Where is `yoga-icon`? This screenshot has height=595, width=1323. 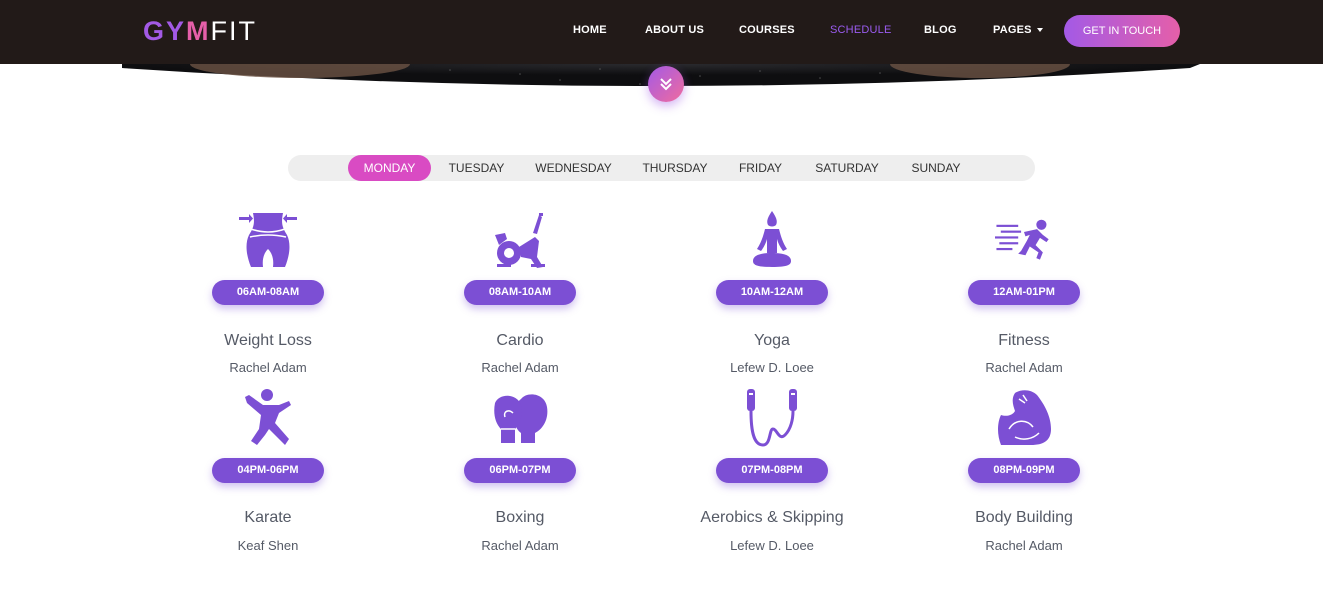
yoga-icon is located at coordinates (772, 239).